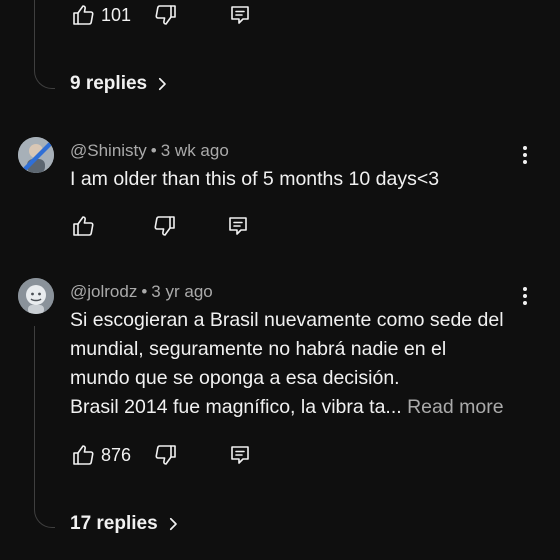 Image resolution: width=560 pixels, height=560 pixels. What do you see at coordinates (109, 83) in the screenshot?
I see `replies-count-label: 9 replies` at bounding box center [109, 83].